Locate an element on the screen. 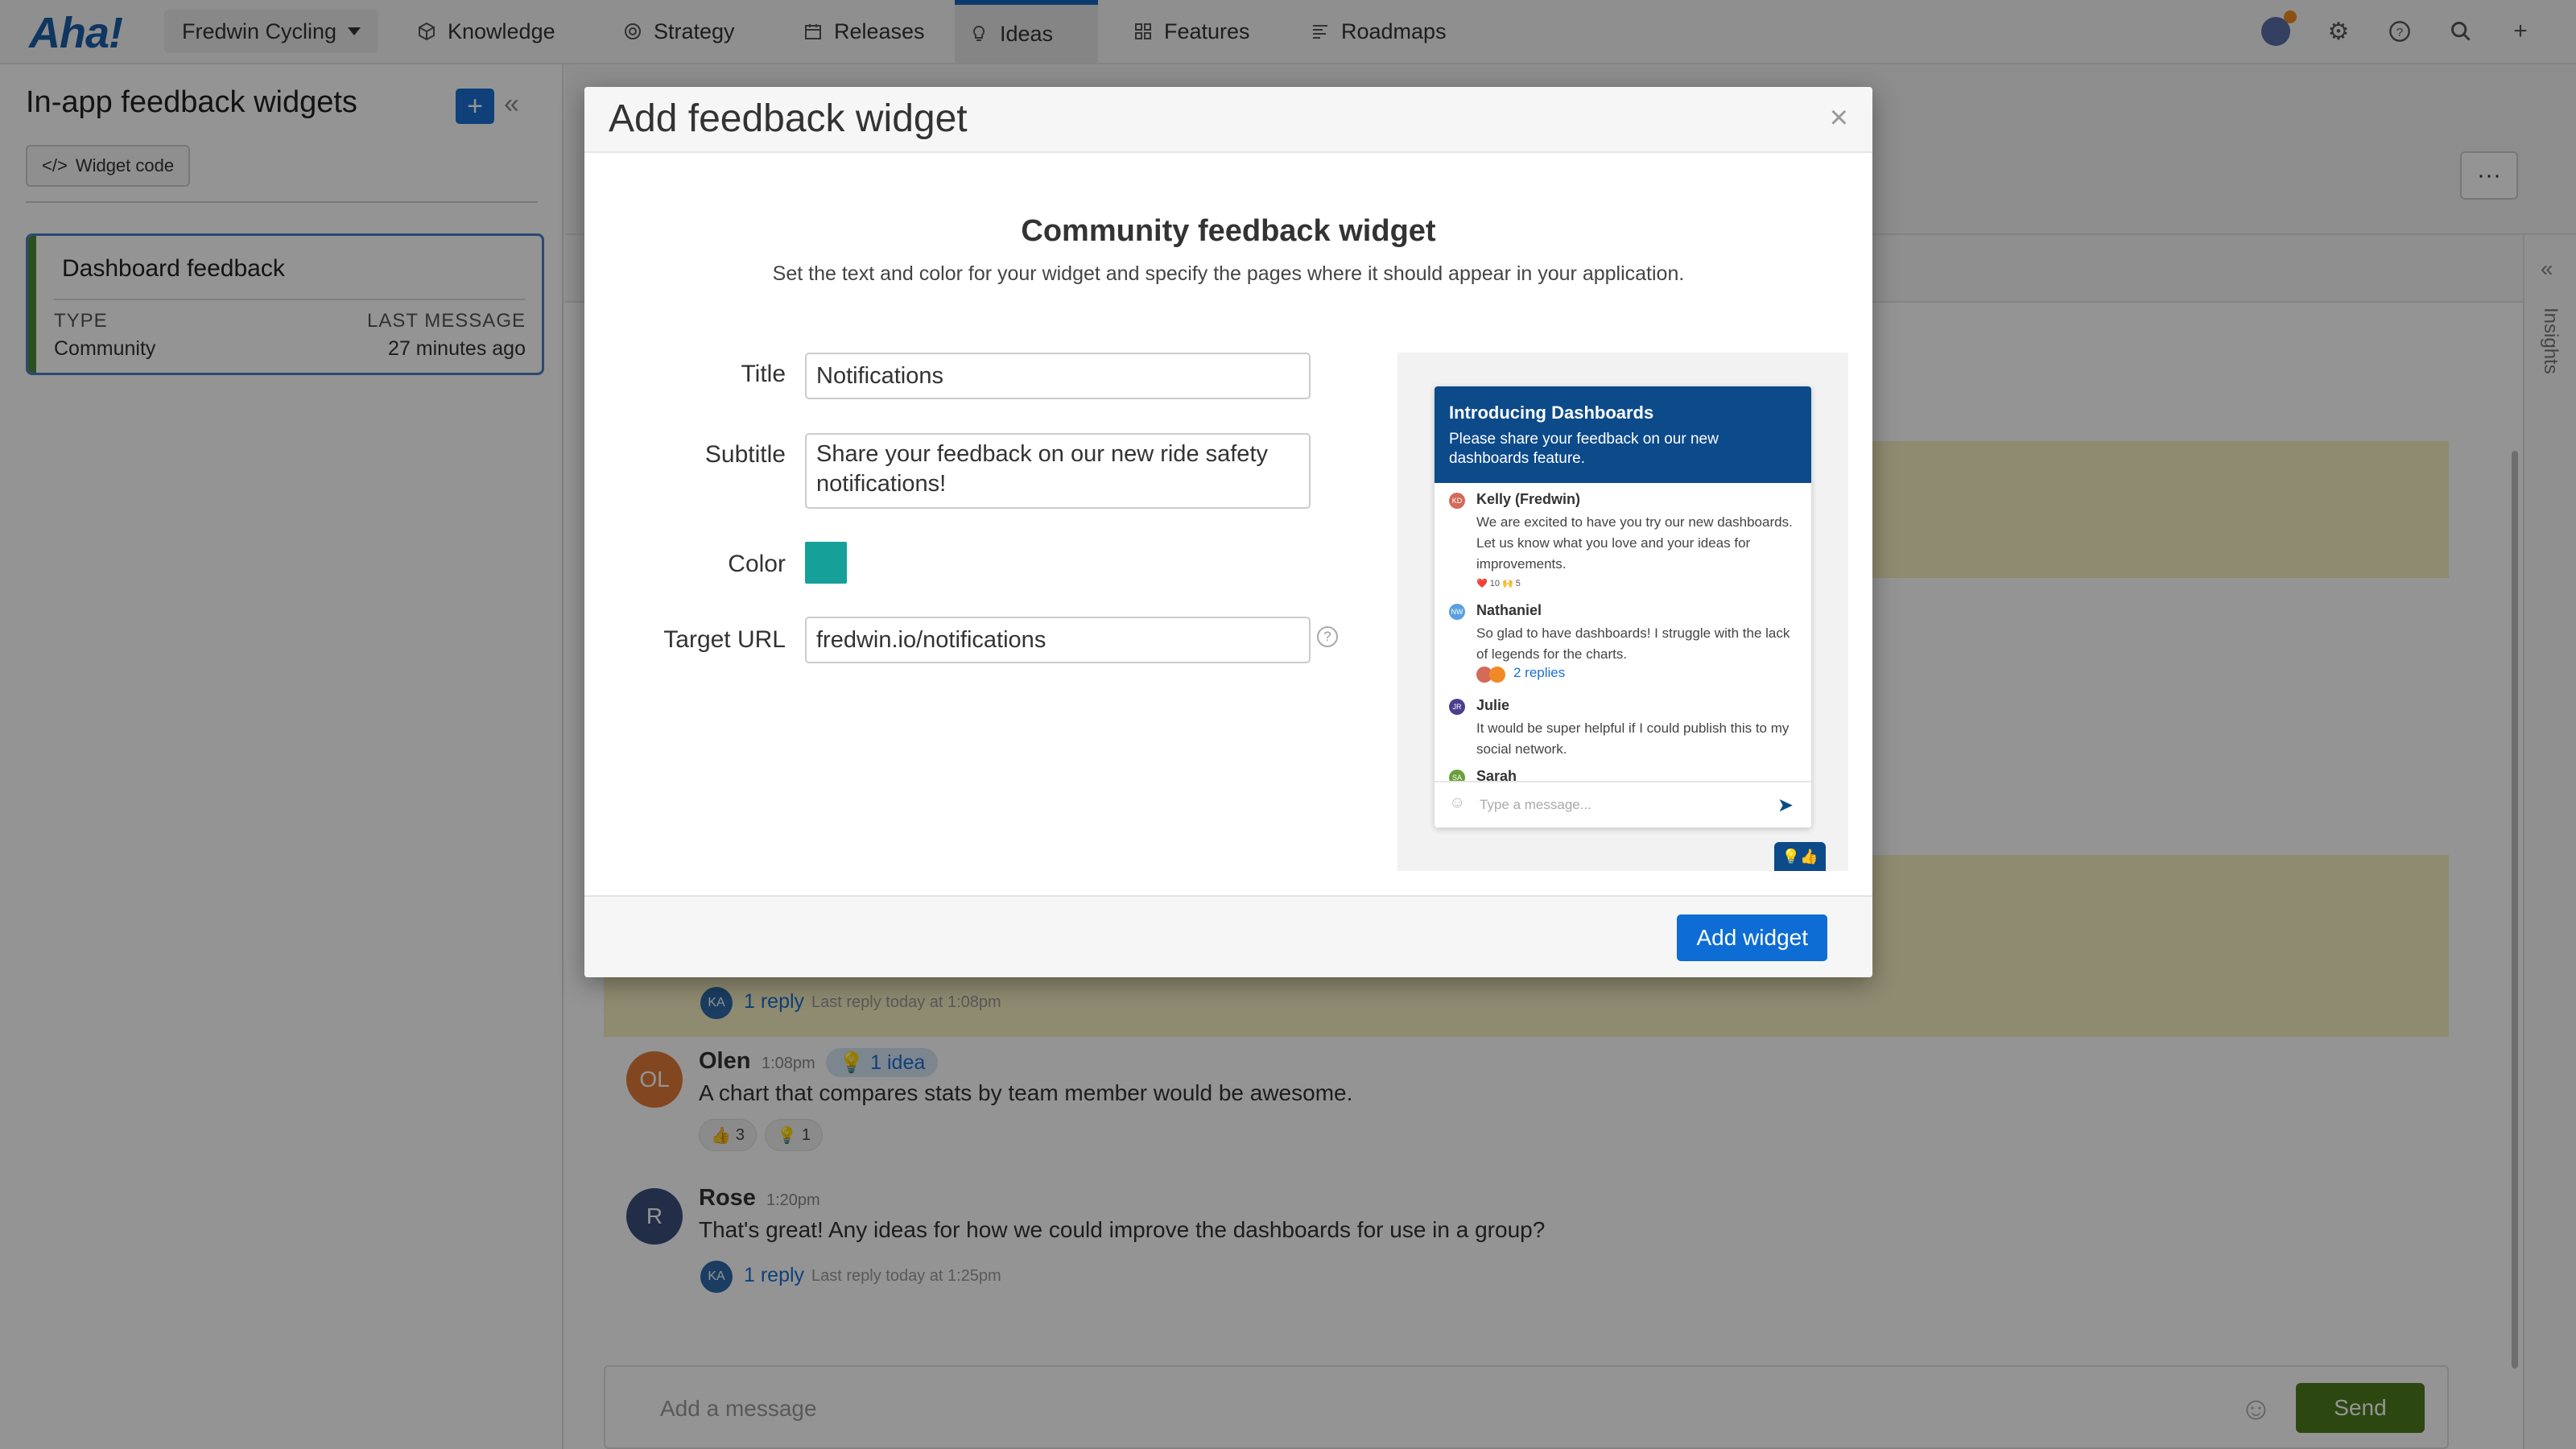 This screenshot has height=1449, width=2576. title-input is located at coordinates (1058, 376).